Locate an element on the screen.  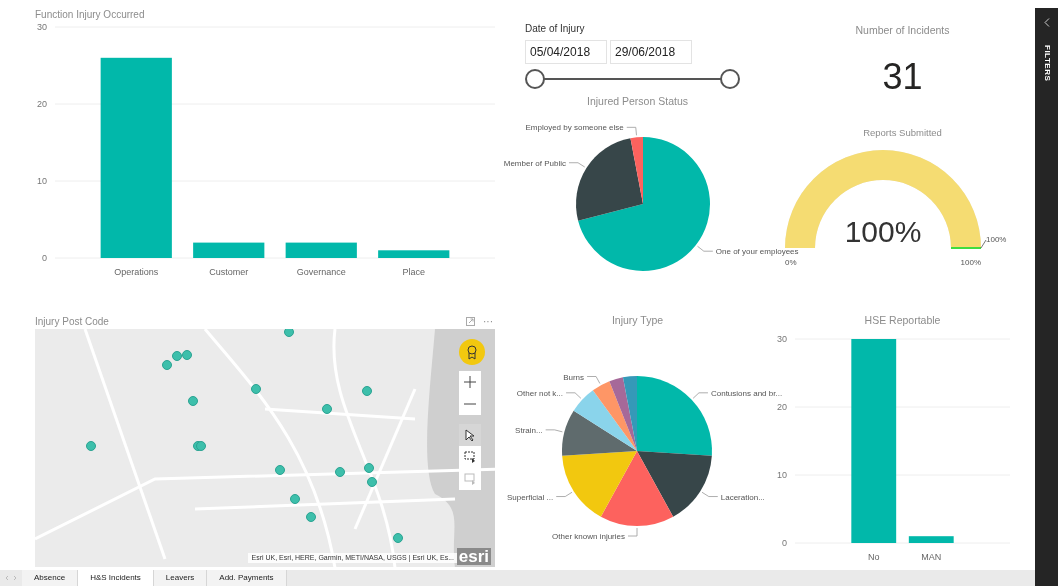
category-label: MAN is located at coordinates (931, 556).